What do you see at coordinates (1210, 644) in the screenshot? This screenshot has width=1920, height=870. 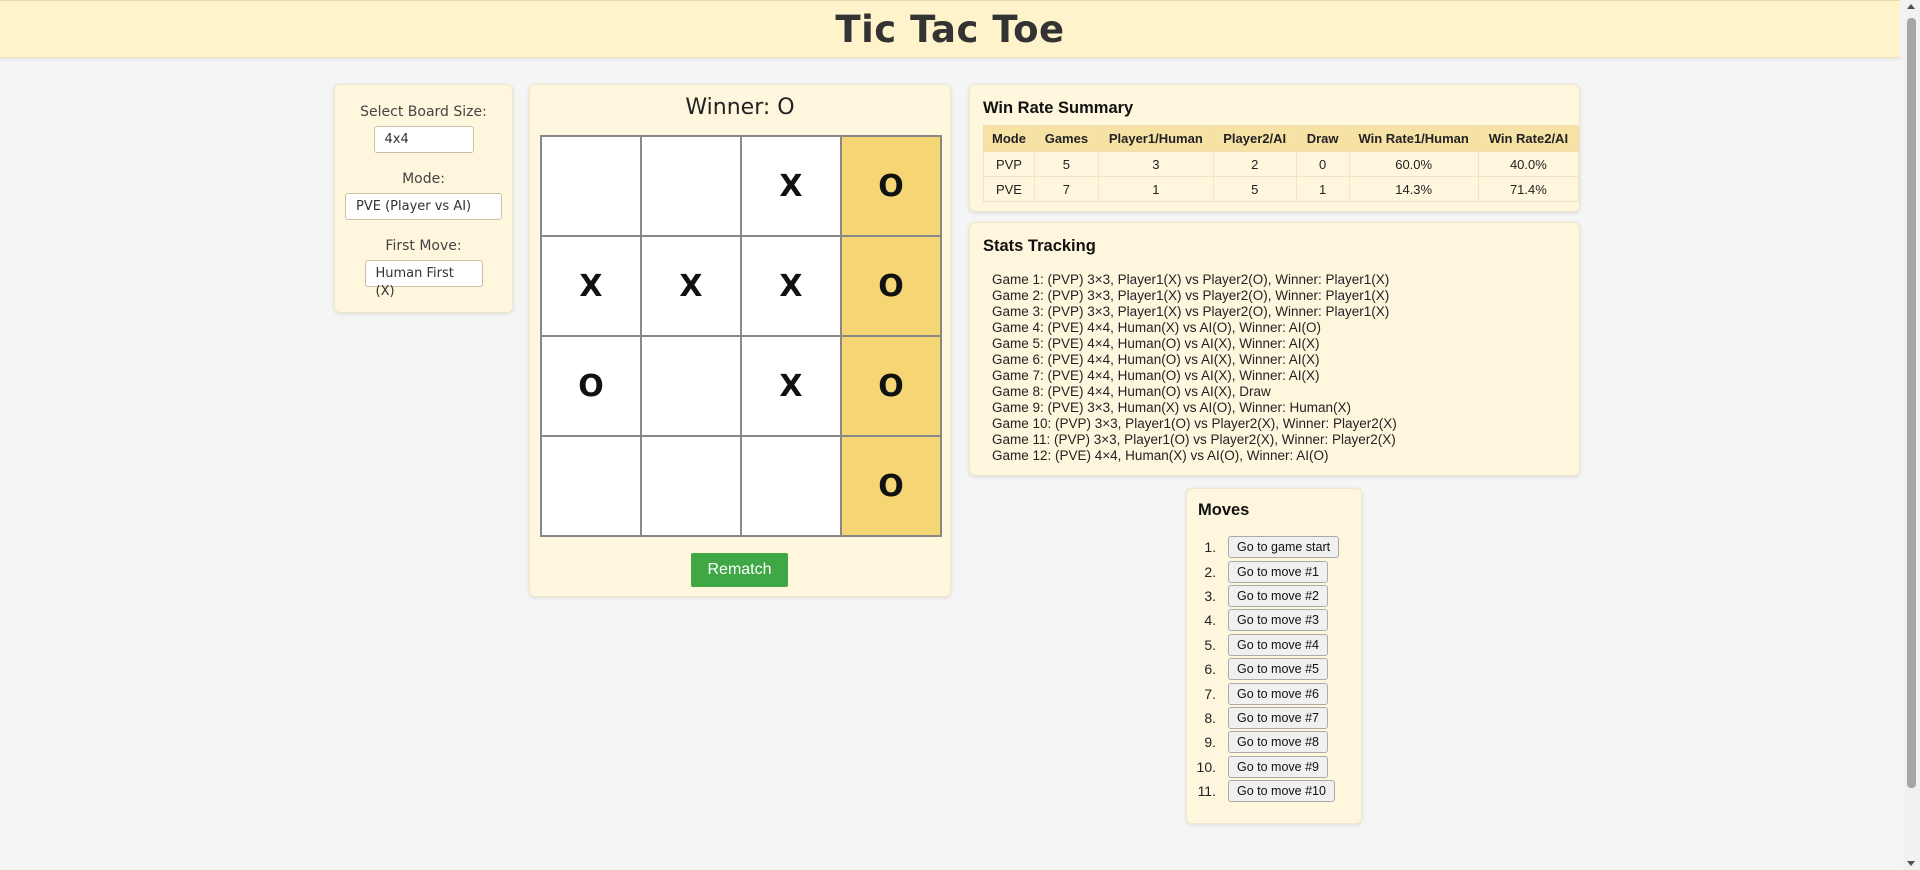 I see `move-number: 5.` at bounding box center [1210, 644].